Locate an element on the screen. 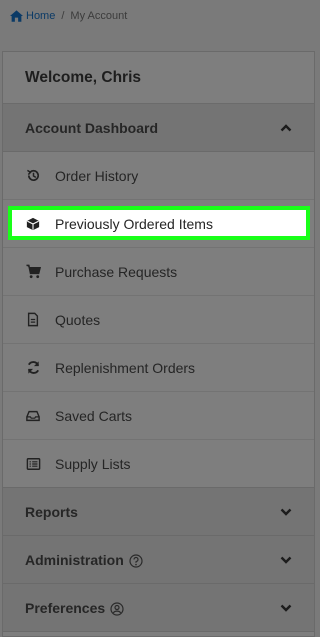  section-title: Administration is located at coordinates (74, 559).